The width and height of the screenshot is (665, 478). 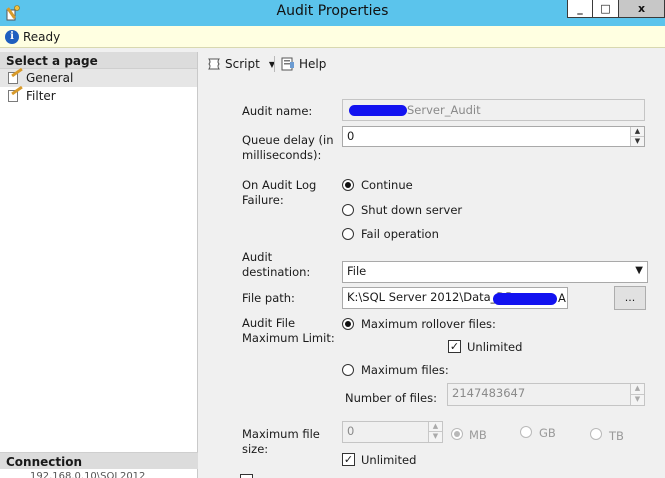 I want to click on max-limit-label-line1: Audit File, so click(x=269, y=323).